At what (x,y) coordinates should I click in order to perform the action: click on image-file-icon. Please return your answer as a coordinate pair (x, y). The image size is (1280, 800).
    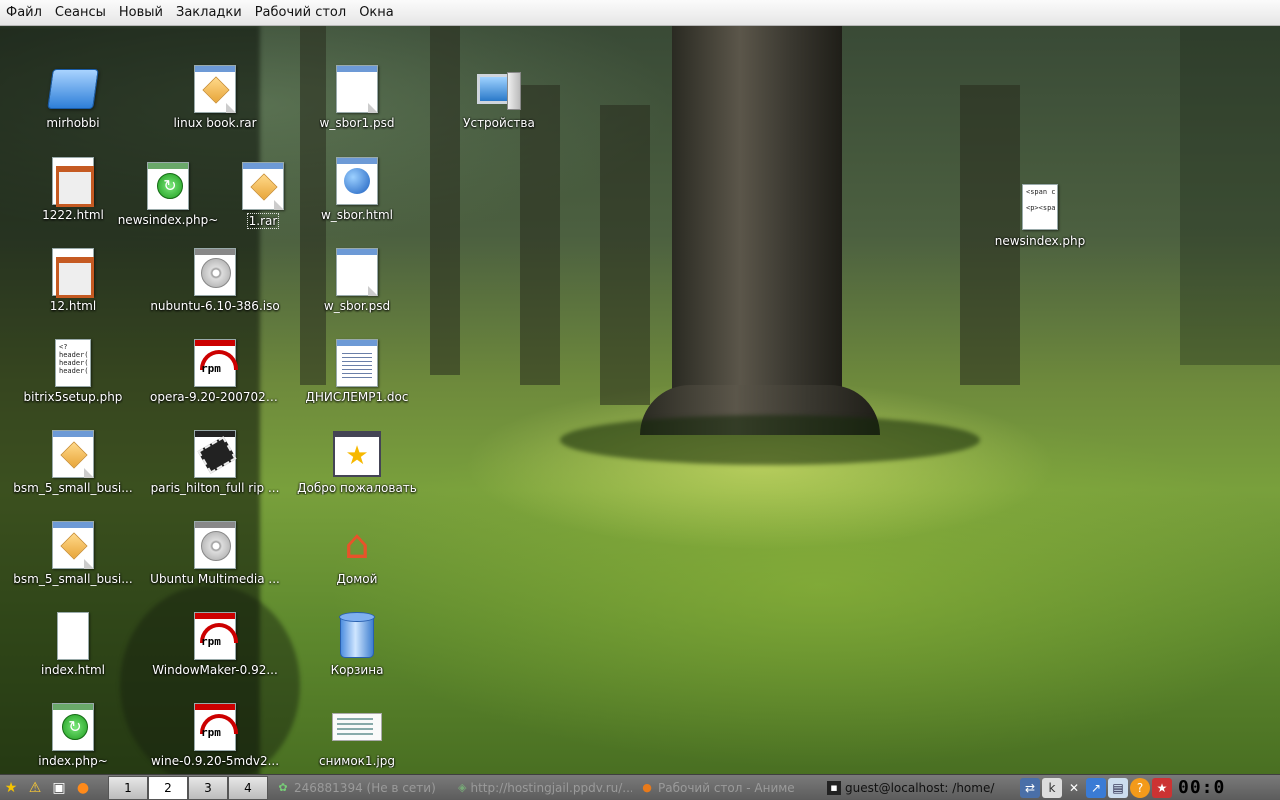
    Looking at the image, I should click on (357, 272).